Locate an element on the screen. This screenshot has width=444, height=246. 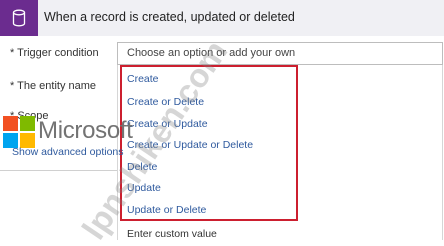
trigger-condition-label: * Trigger condition is located at coordinates (54, 53).